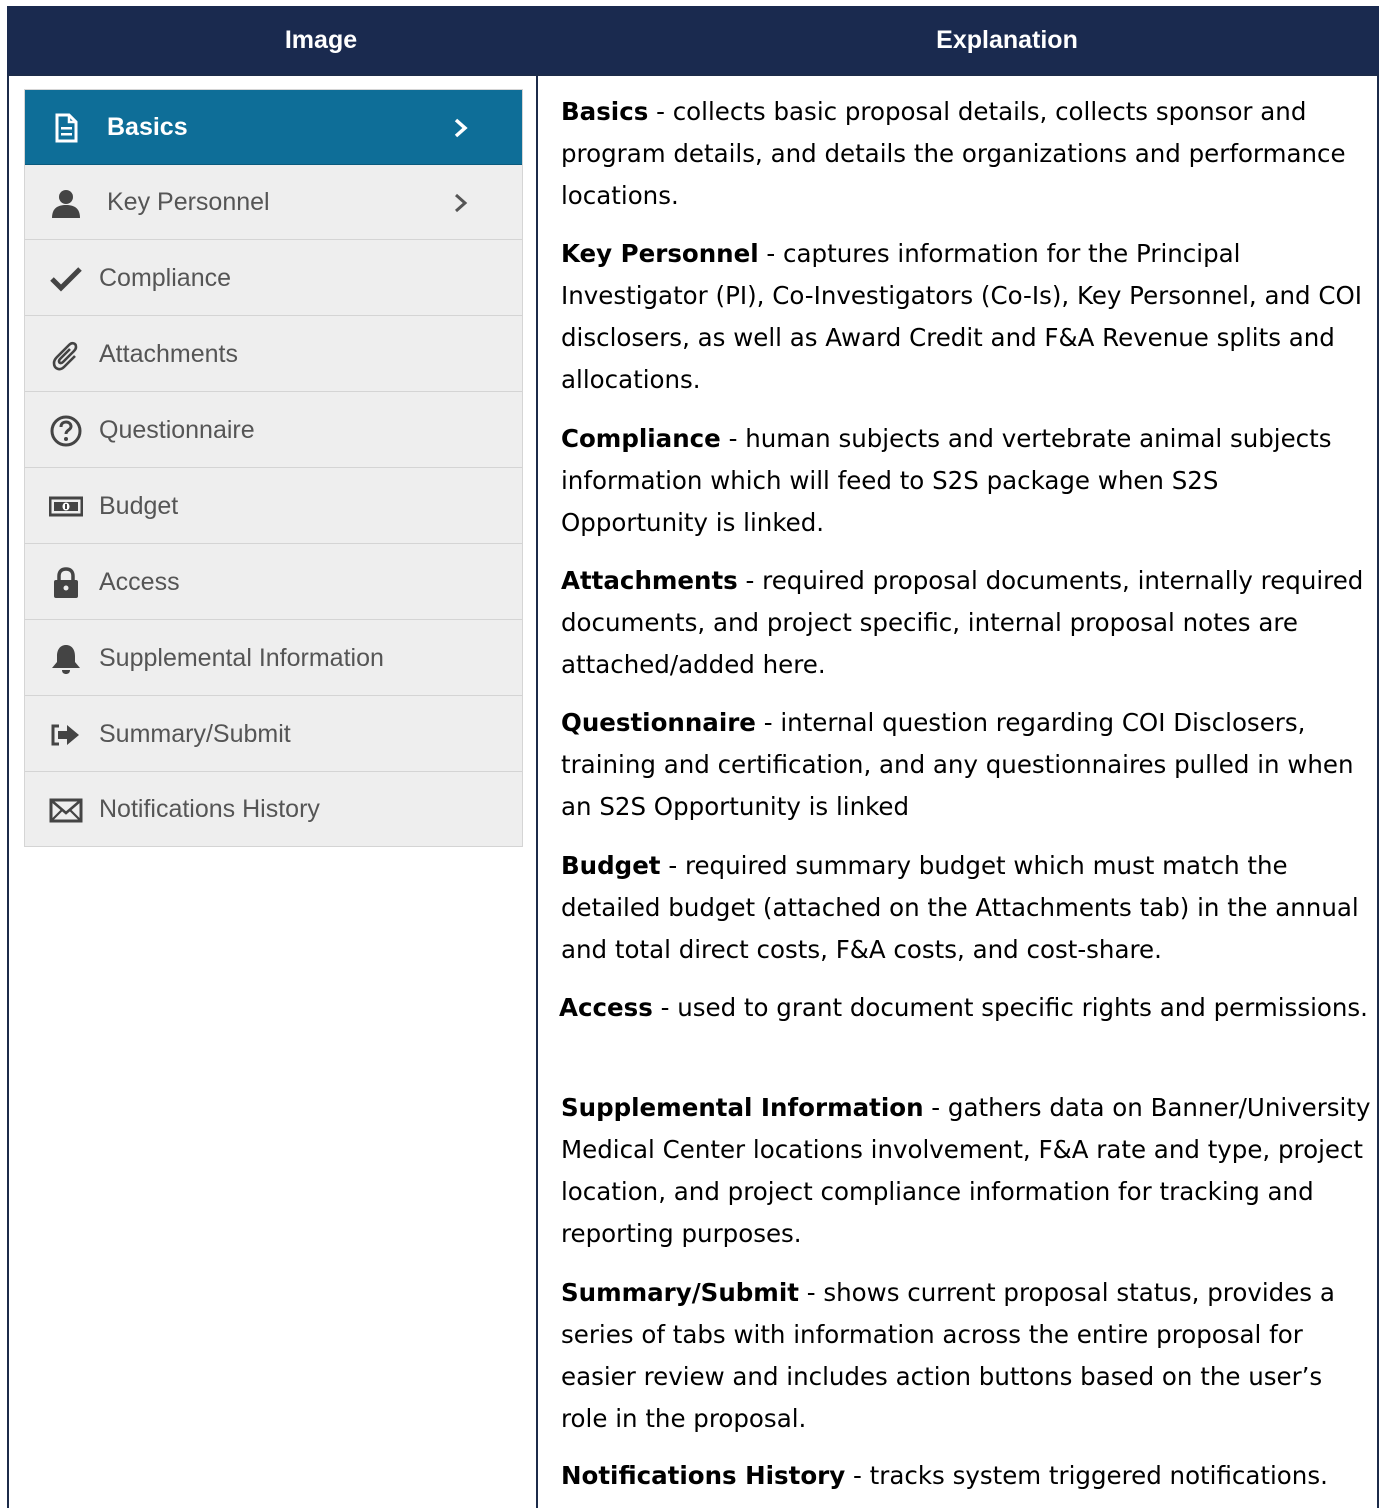 Image resolution: width=1386 pixels, height=1508 pixels. What do you see at coordinates (1007, 40) in the screenshot?
I see `explanation-column-header: Explanation` at bounding box center [1007, 40].